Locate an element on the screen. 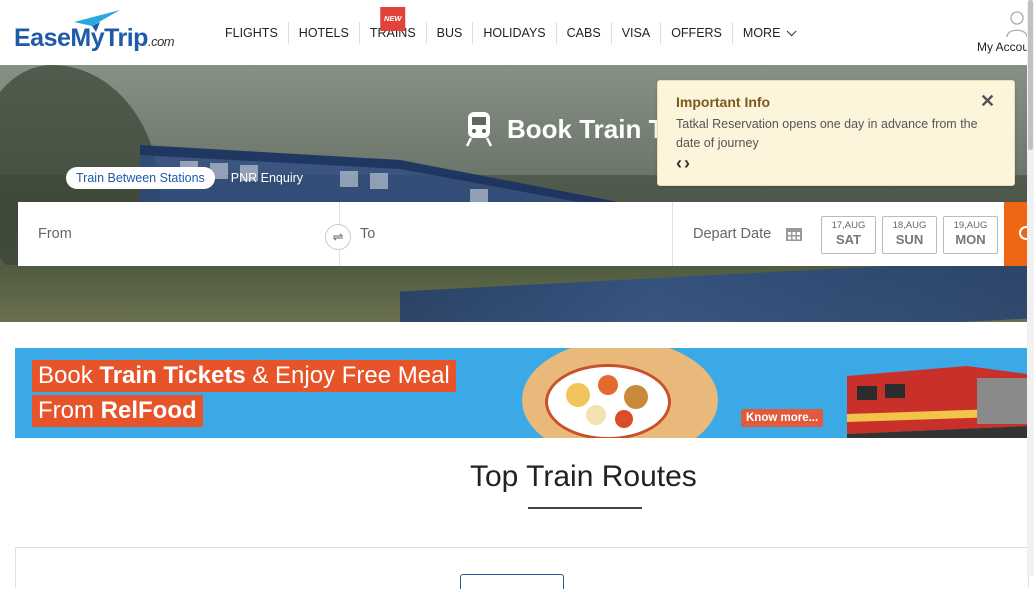 The height and width of the screenshot is (589, 1034). tab-train-between-stations: Train Between Stations is located at coordinates (140, 178).